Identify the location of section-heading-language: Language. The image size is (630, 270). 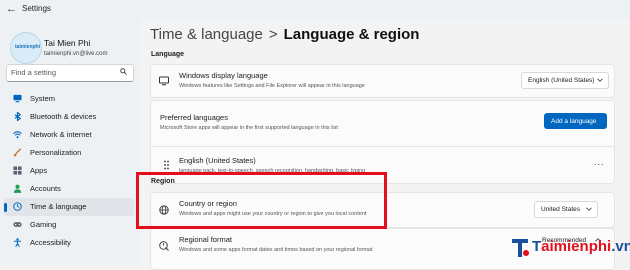
(168, 54).